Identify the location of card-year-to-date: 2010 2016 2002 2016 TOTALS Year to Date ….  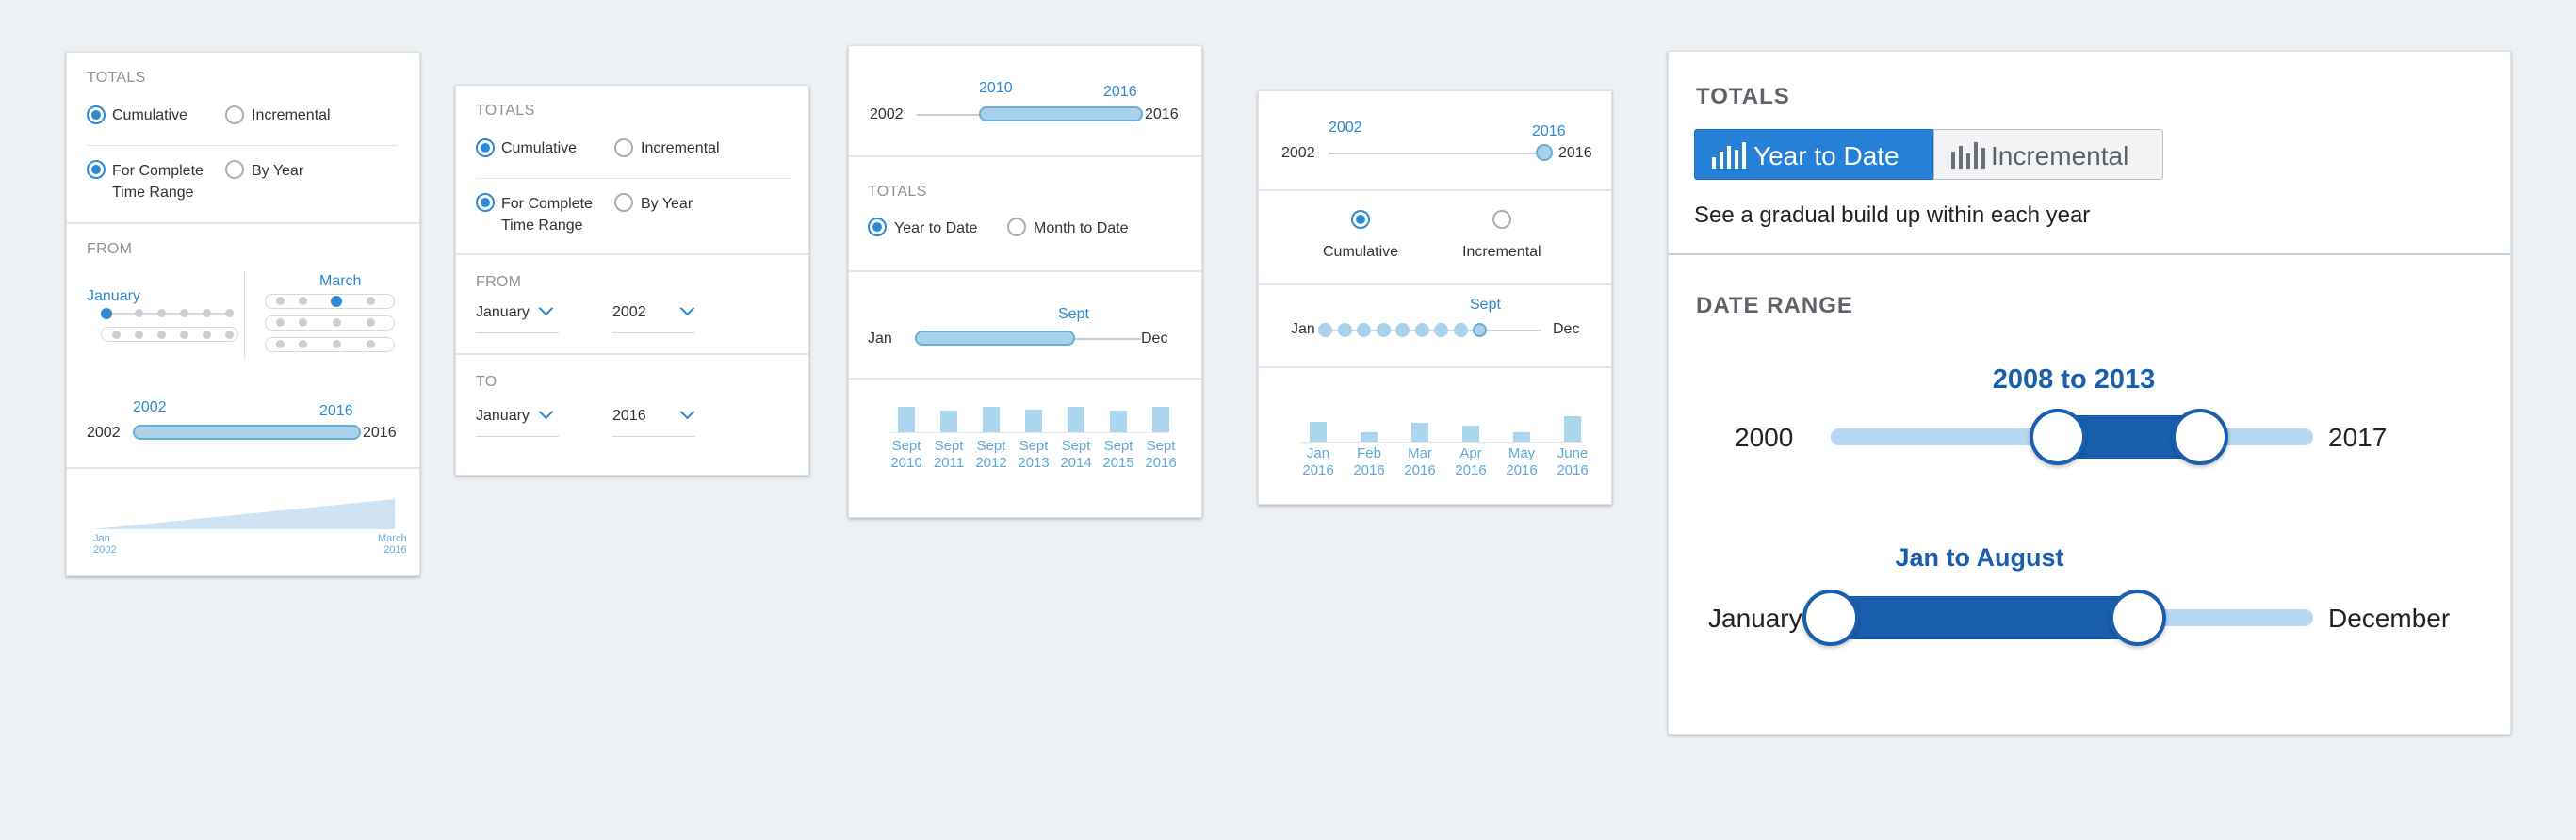
(1025, 281).